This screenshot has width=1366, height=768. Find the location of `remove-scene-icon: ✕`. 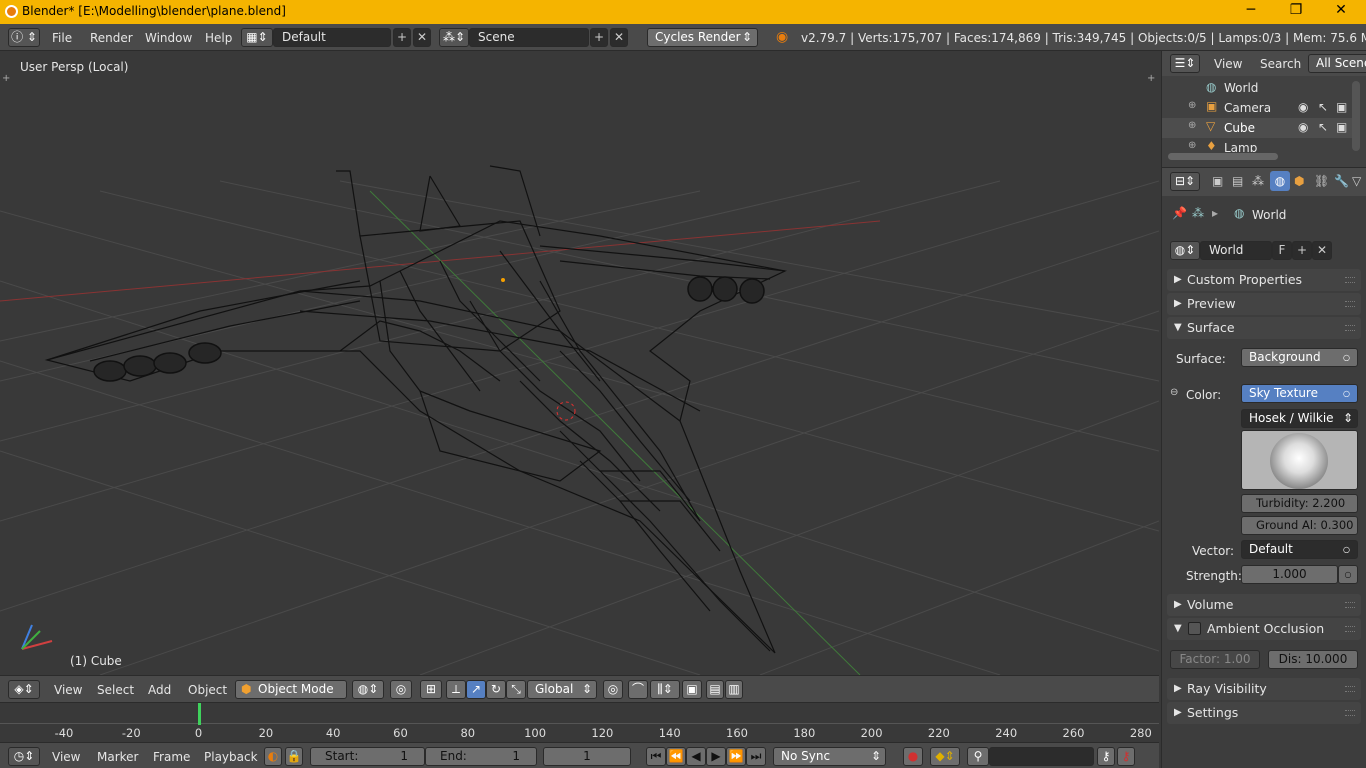

remove-scene-icon: ✕ is located at coordinates (619, 37).